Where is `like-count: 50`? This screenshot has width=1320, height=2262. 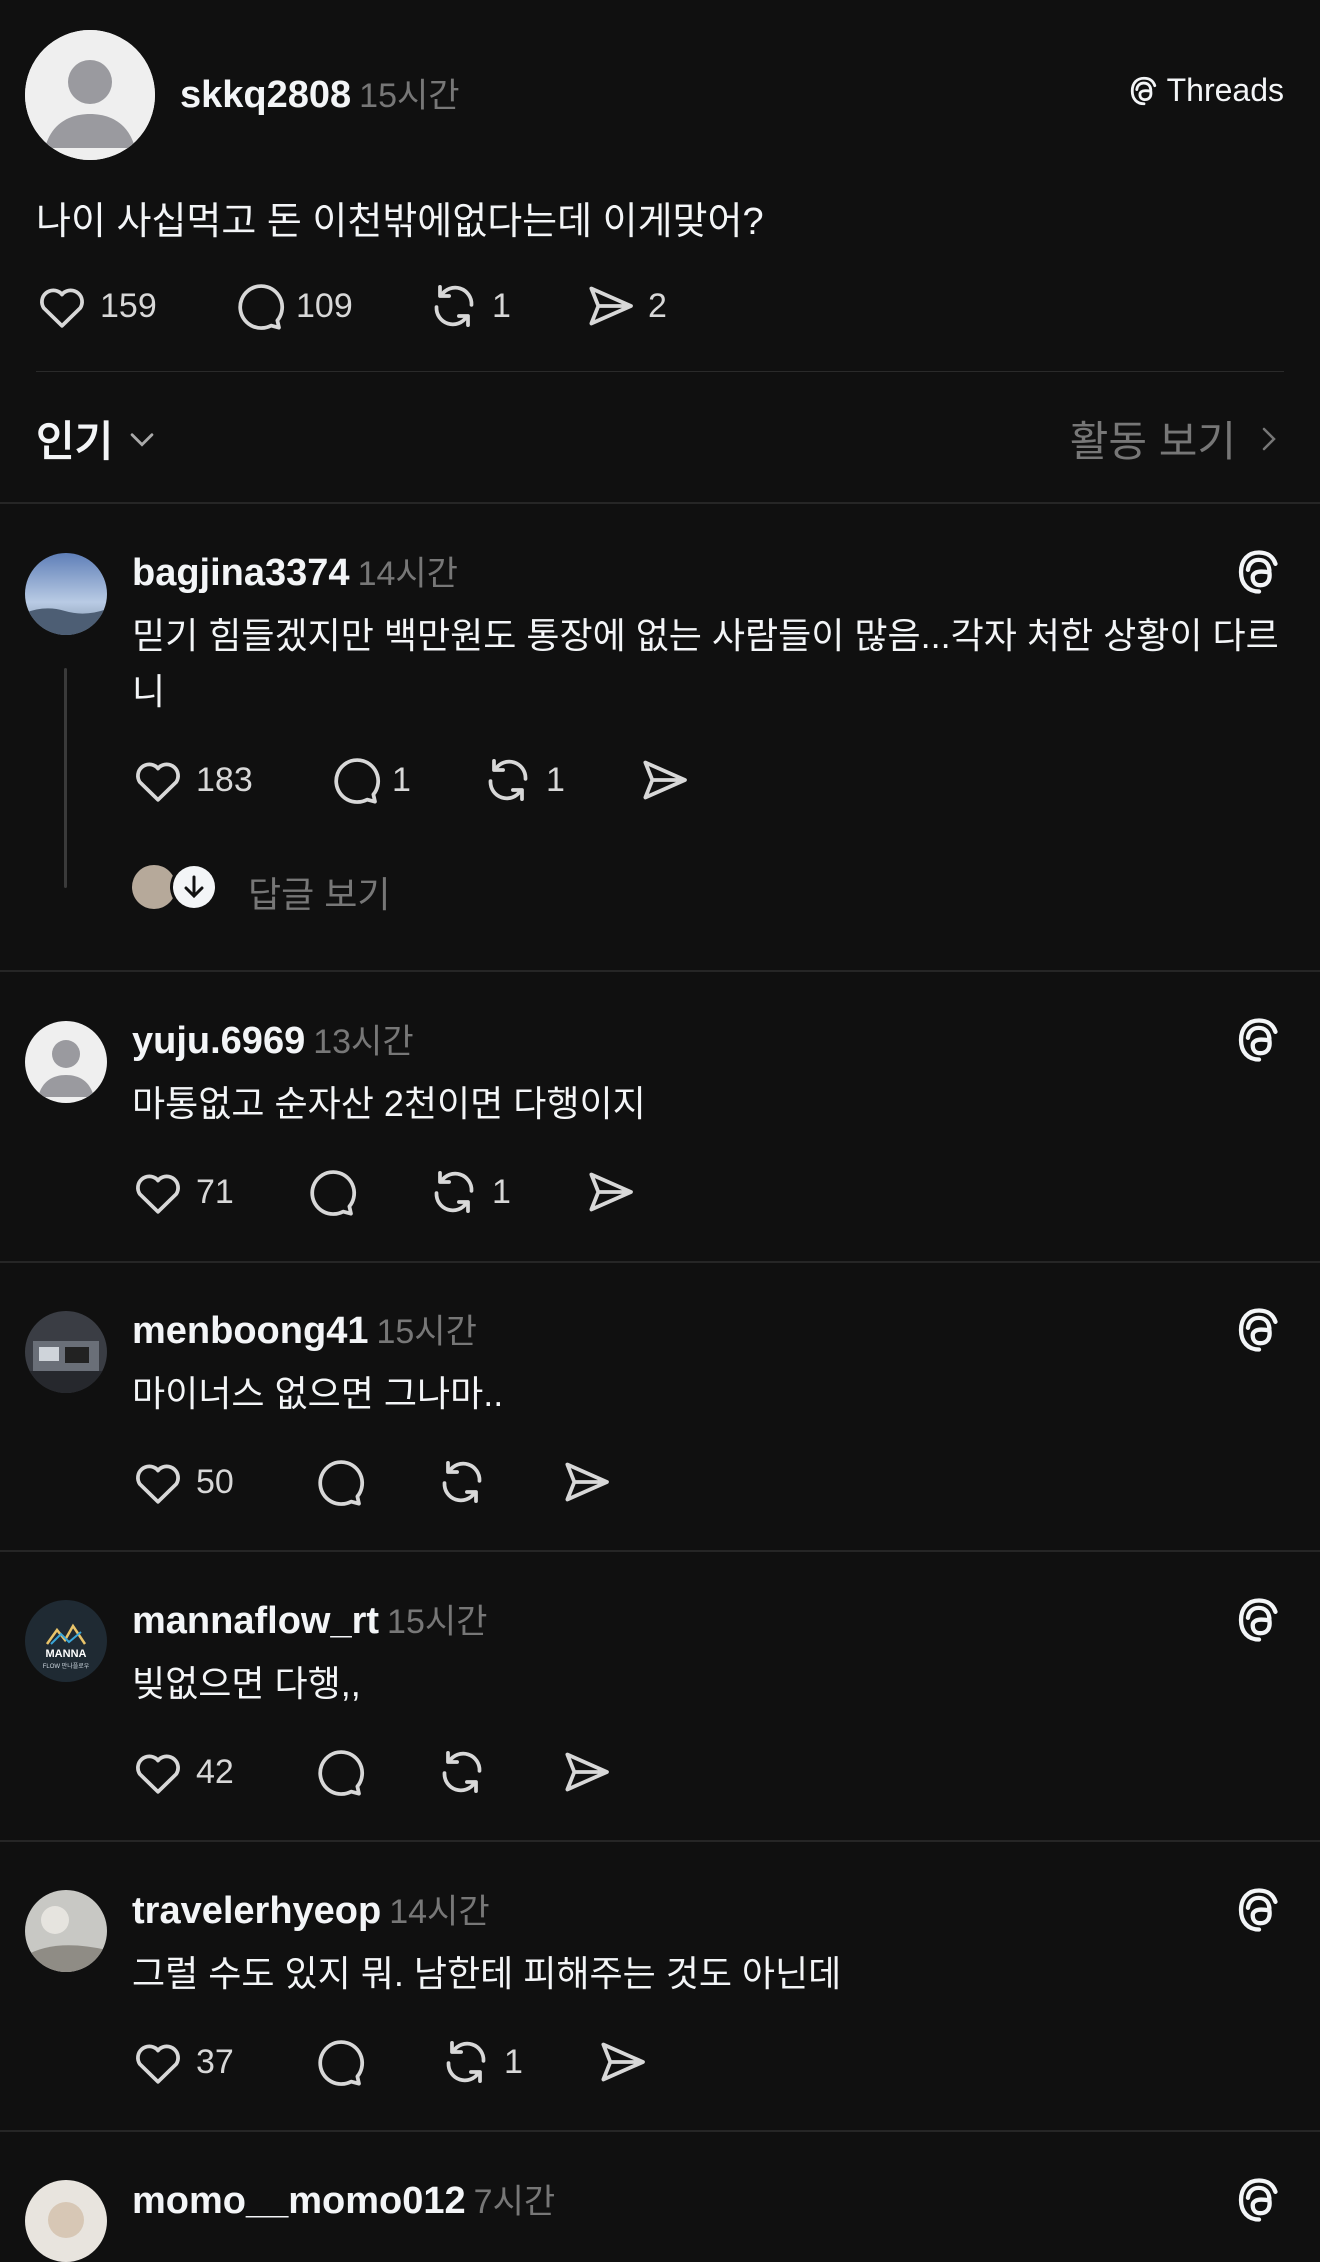
like-count: 50 is located at coordinates (215, 1481).